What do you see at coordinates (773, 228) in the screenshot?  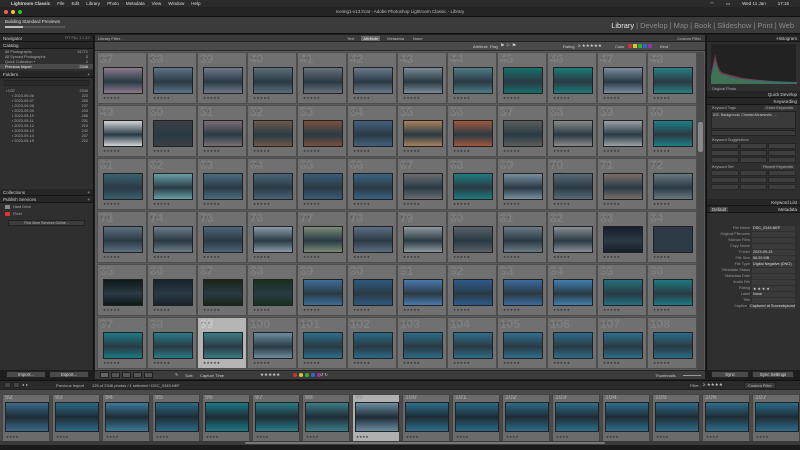 I see `metadata-field-value: DSC_0345.NEF` at bounding box center [773, 228].